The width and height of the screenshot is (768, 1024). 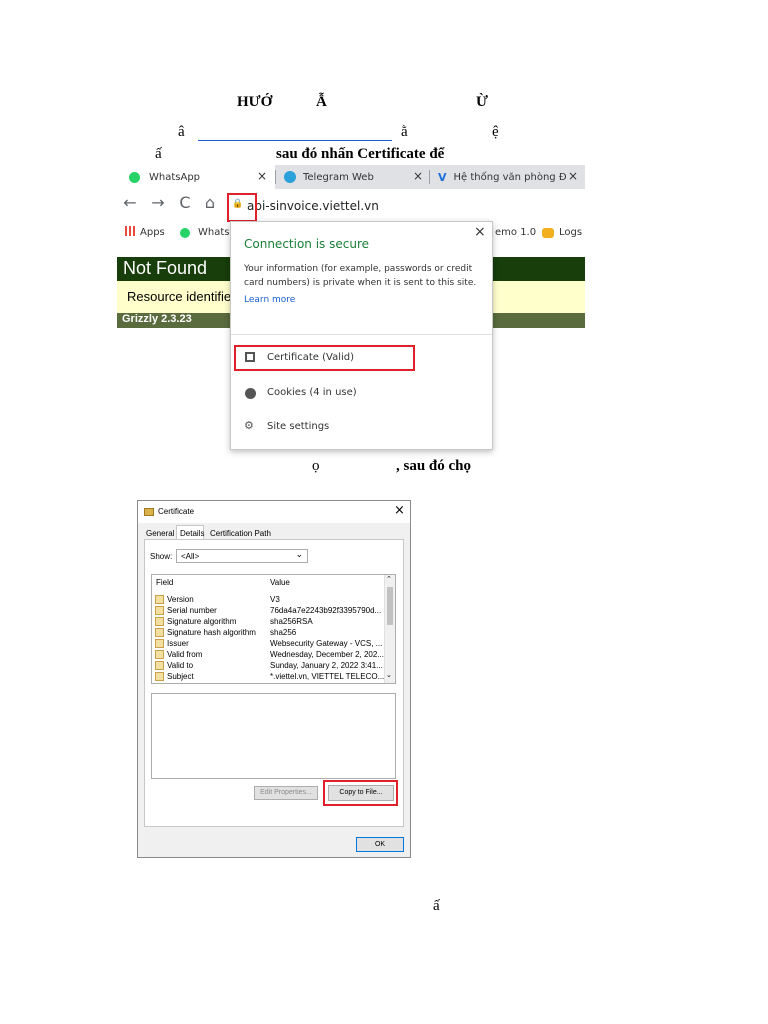 What do you see at coordinates (181, 132) in the screenshot?
I see `line1-char-1: â` at bounding box center [181, 132].